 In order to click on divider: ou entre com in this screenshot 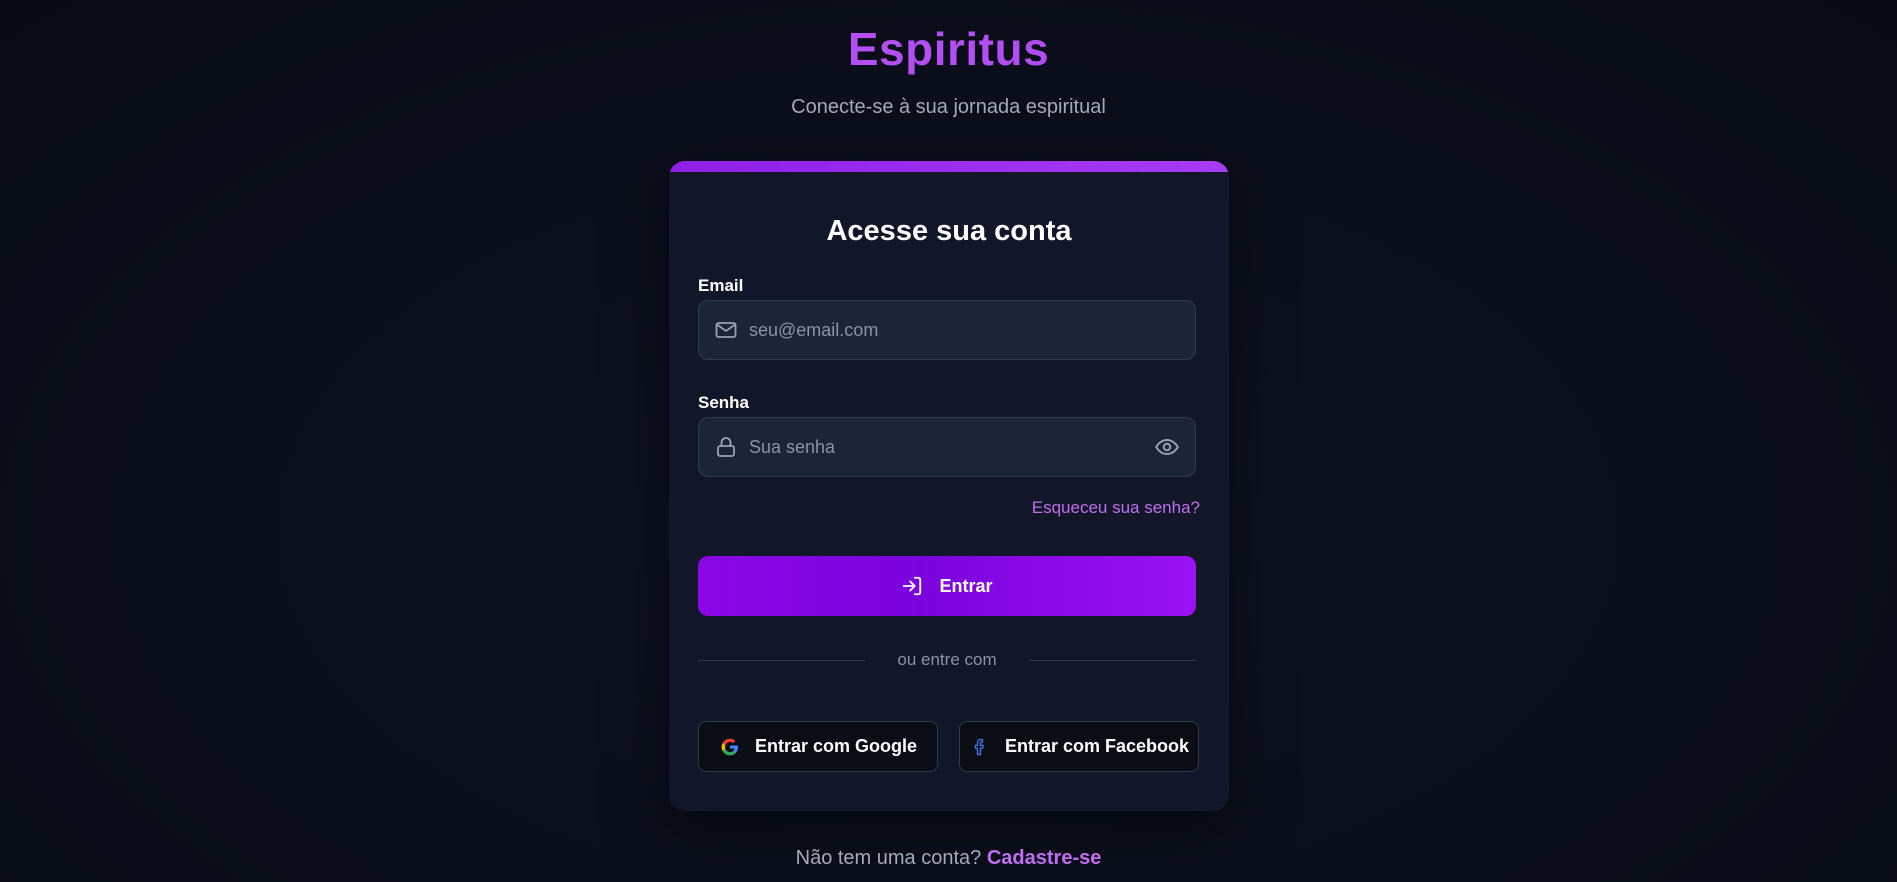, I will do `click(947, 660)`.